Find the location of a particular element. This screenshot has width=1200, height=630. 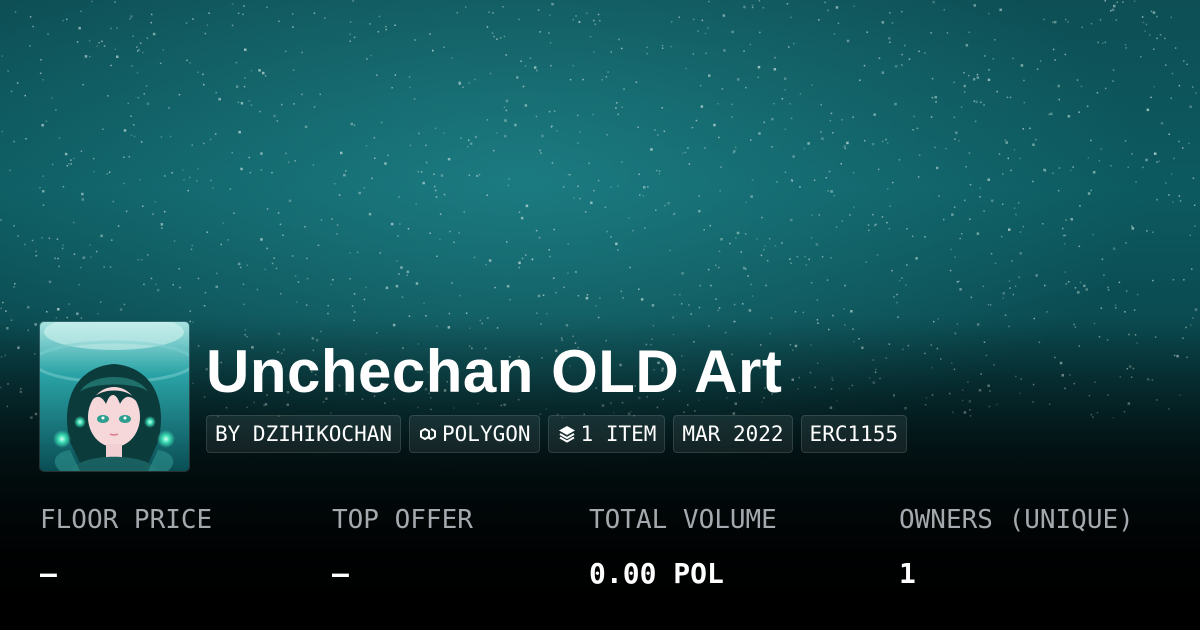

chain-label: POLYGON is located at coordinates (486, 434).